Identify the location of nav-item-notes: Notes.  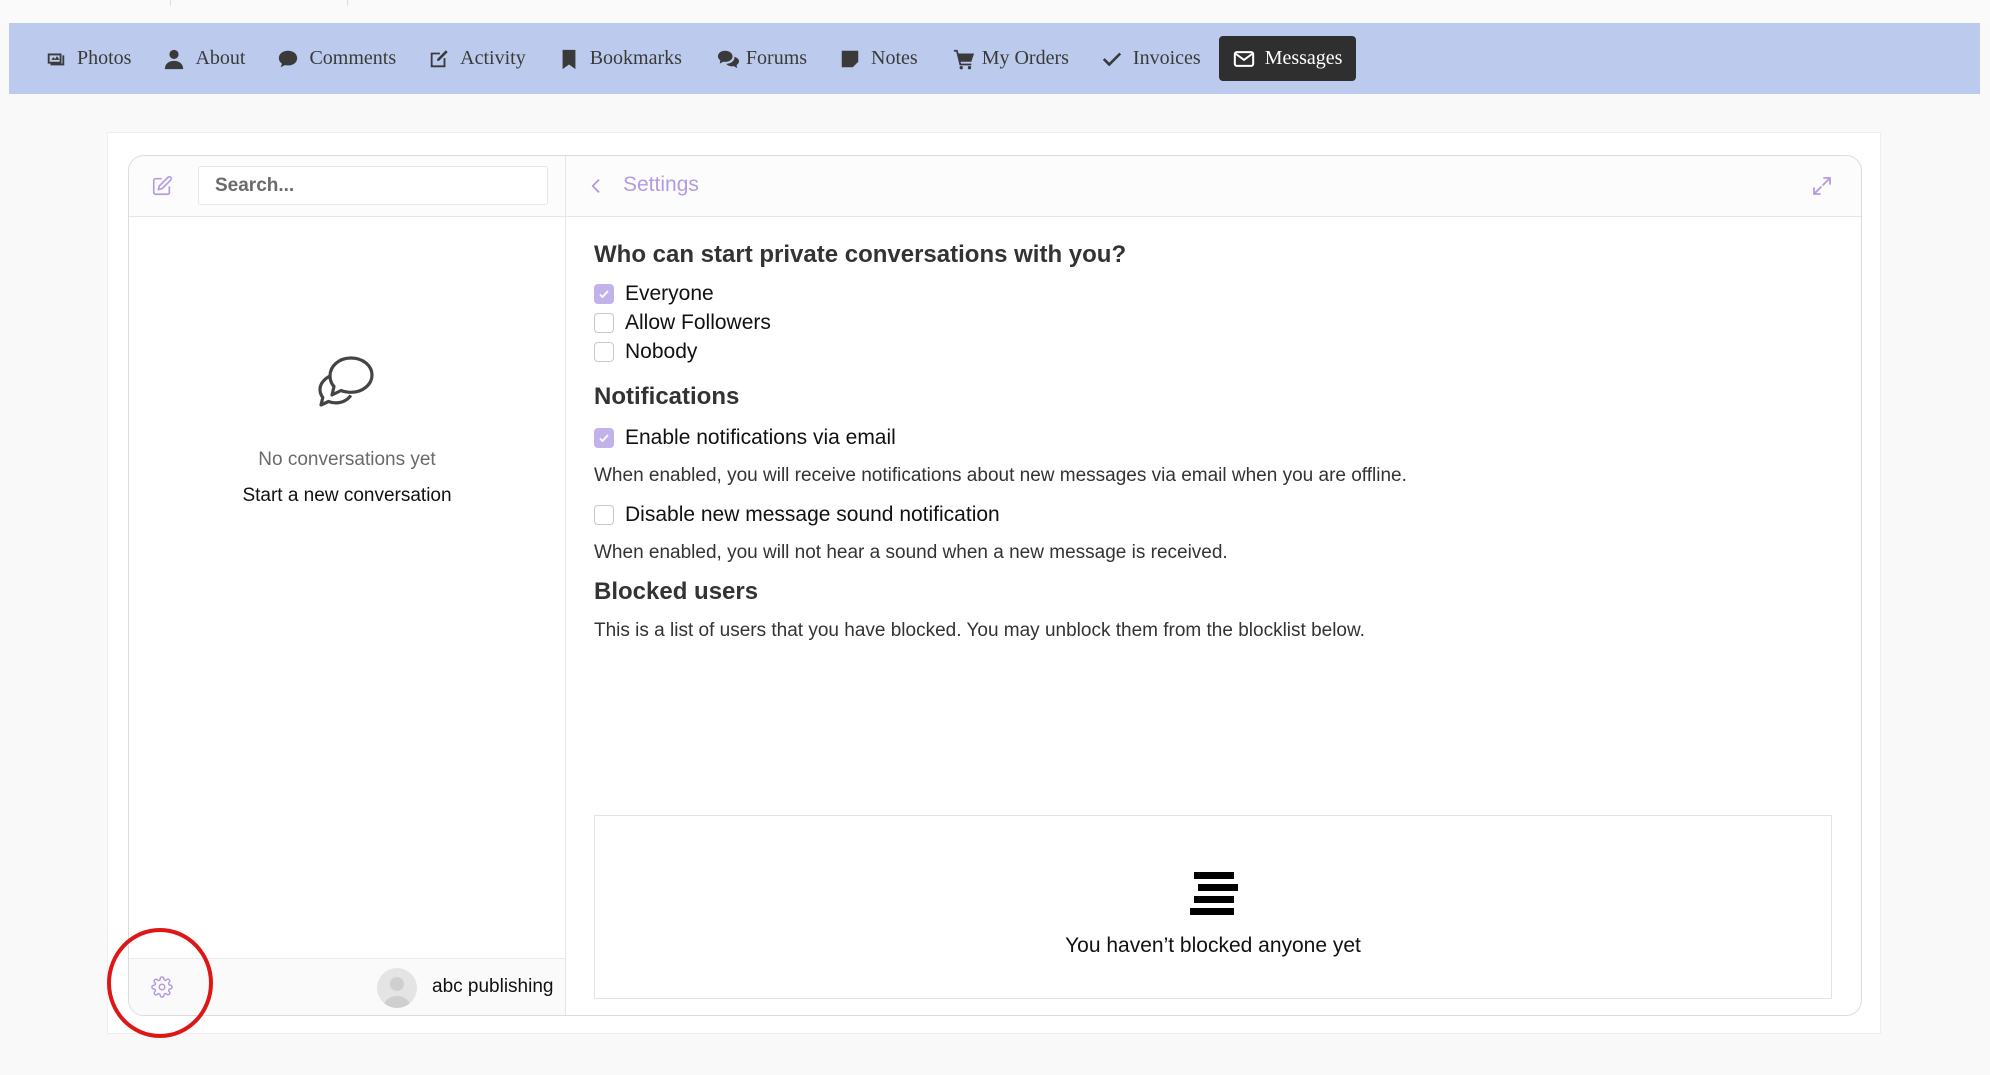
(878, 58).